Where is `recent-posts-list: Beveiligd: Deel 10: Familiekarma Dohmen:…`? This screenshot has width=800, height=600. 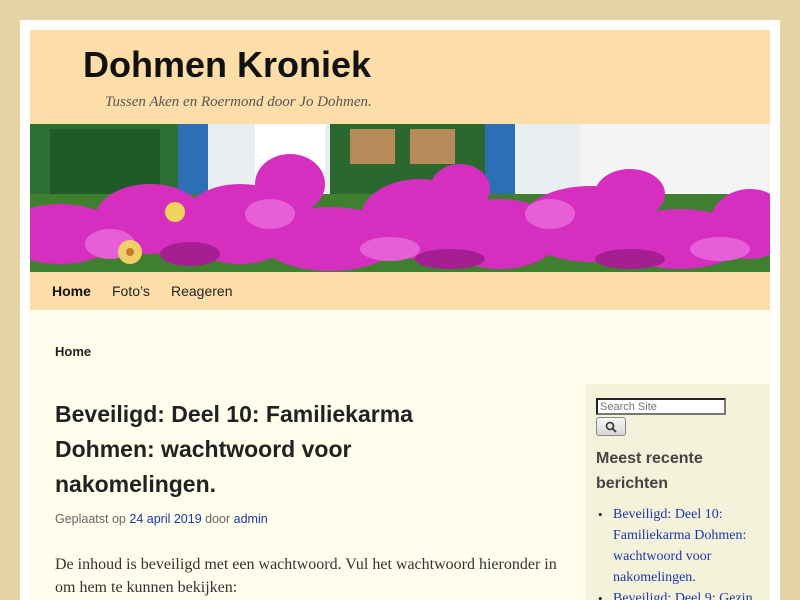
recent-posts-list: Beveiligd: Deel 10: Familiekarma Dohmen:… is located at coordinates (680, 552).